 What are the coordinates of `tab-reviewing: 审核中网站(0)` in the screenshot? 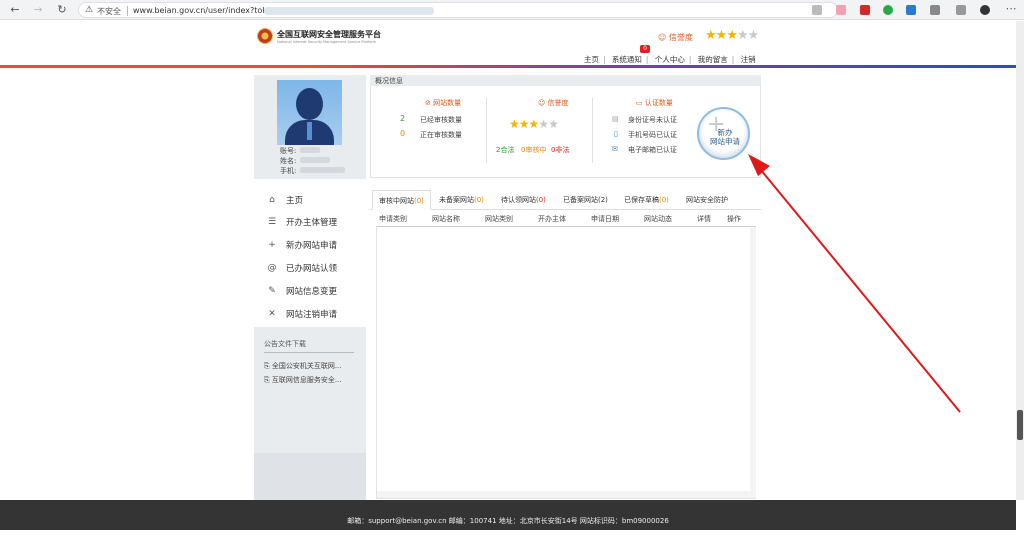 It's located at (401, 200).